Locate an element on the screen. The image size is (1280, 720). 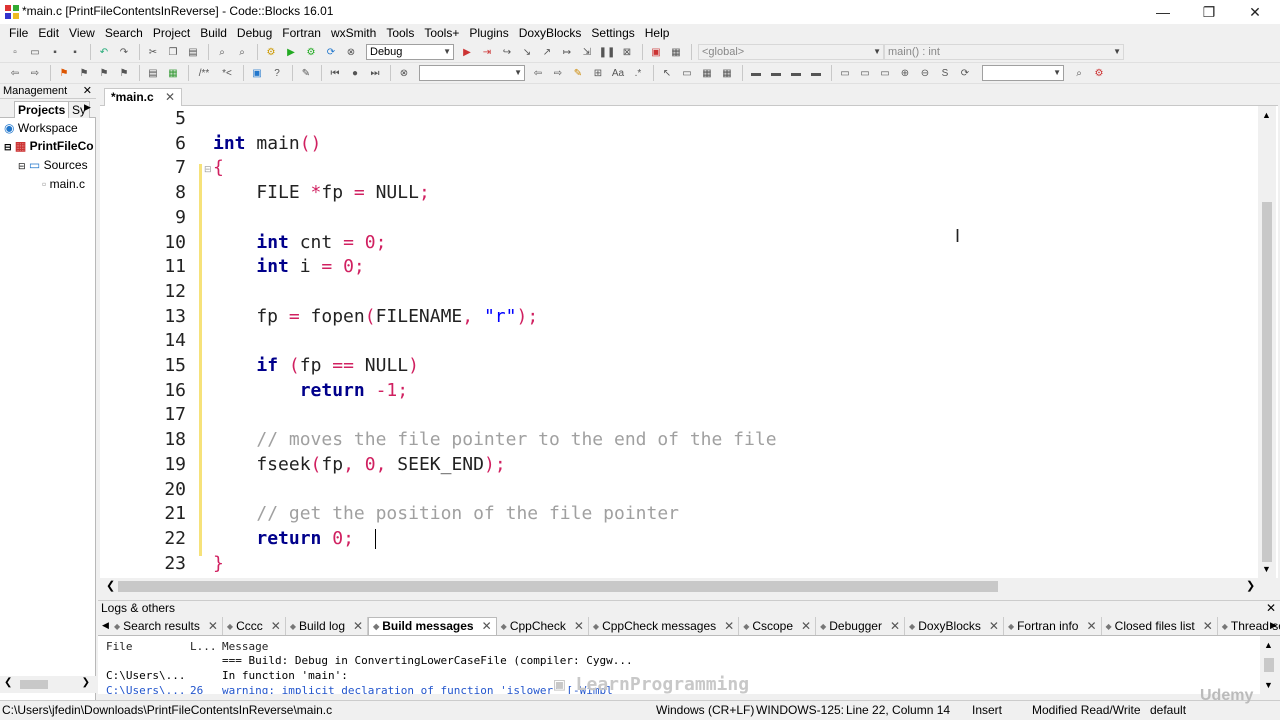
align-c-icon: ▬ is located at coordinates (796, 73).